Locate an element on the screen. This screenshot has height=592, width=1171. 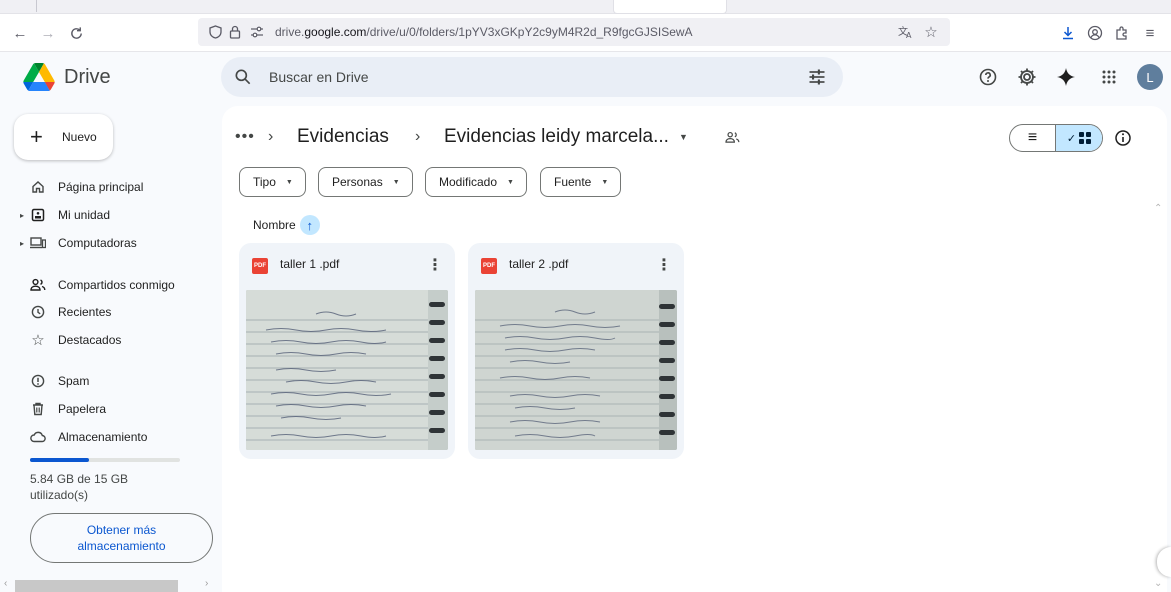
gemini-sparkle-icon is located at coordinates (1066, 77).